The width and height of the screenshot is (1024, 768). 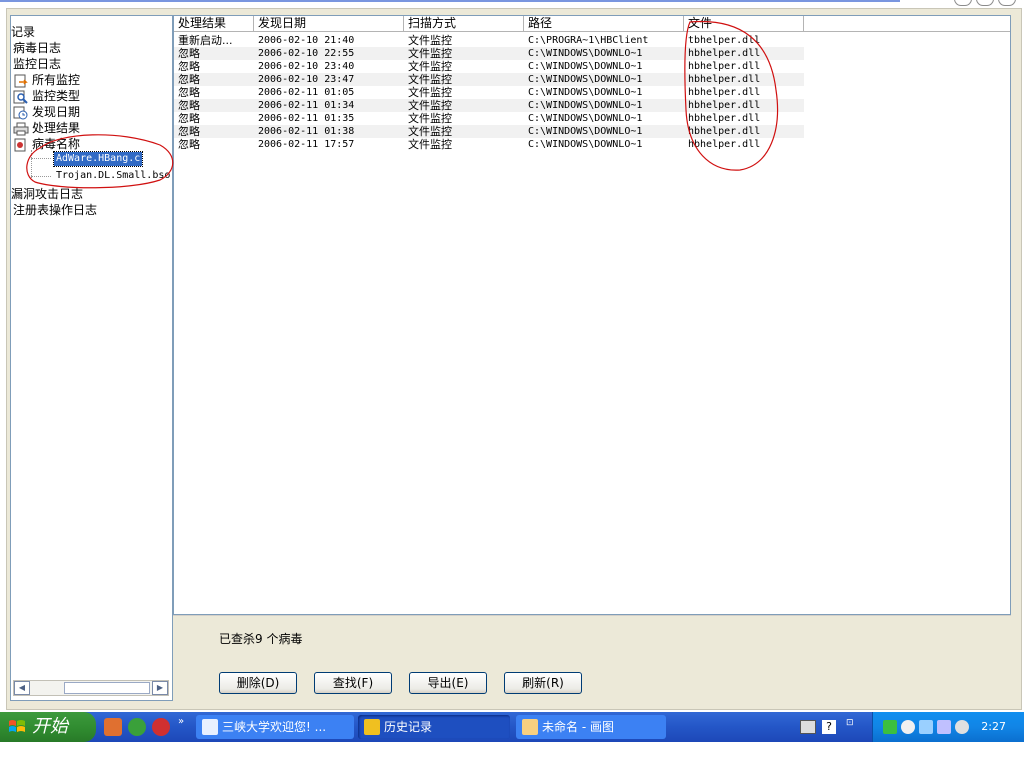 What do you see at coordinates (258, 683) in the screenshot?
I see `delete-button: 删除(D)` at bounding box center [258, 683].